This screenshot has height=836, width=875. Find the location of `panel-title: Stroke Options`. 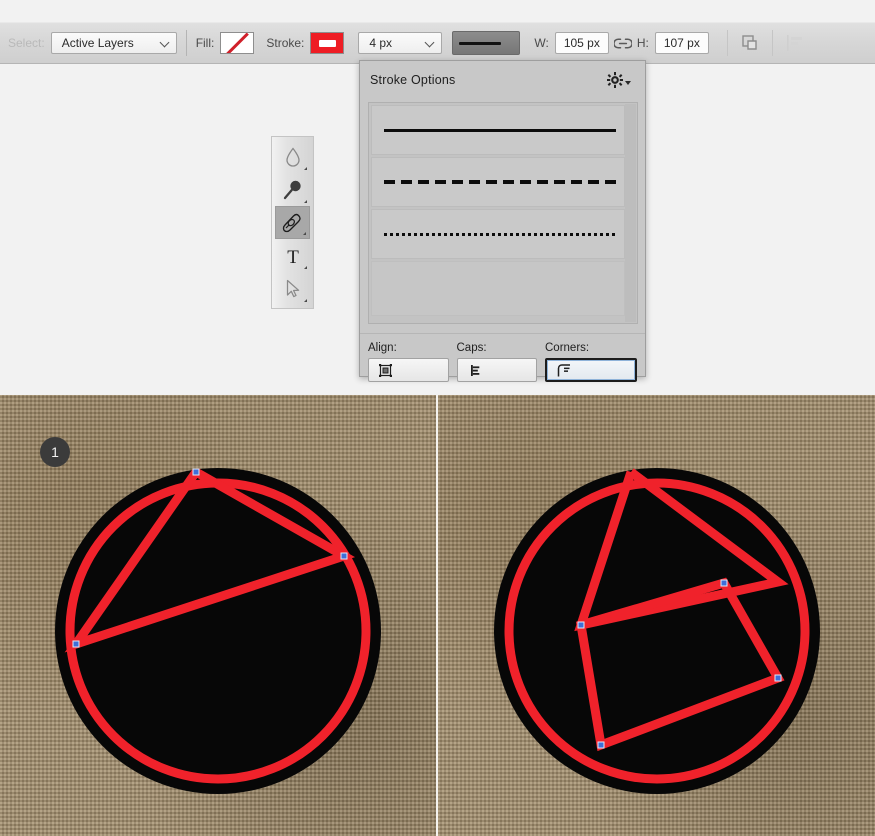

panel-title: Stroke Options is located at coordinates (413, 80).